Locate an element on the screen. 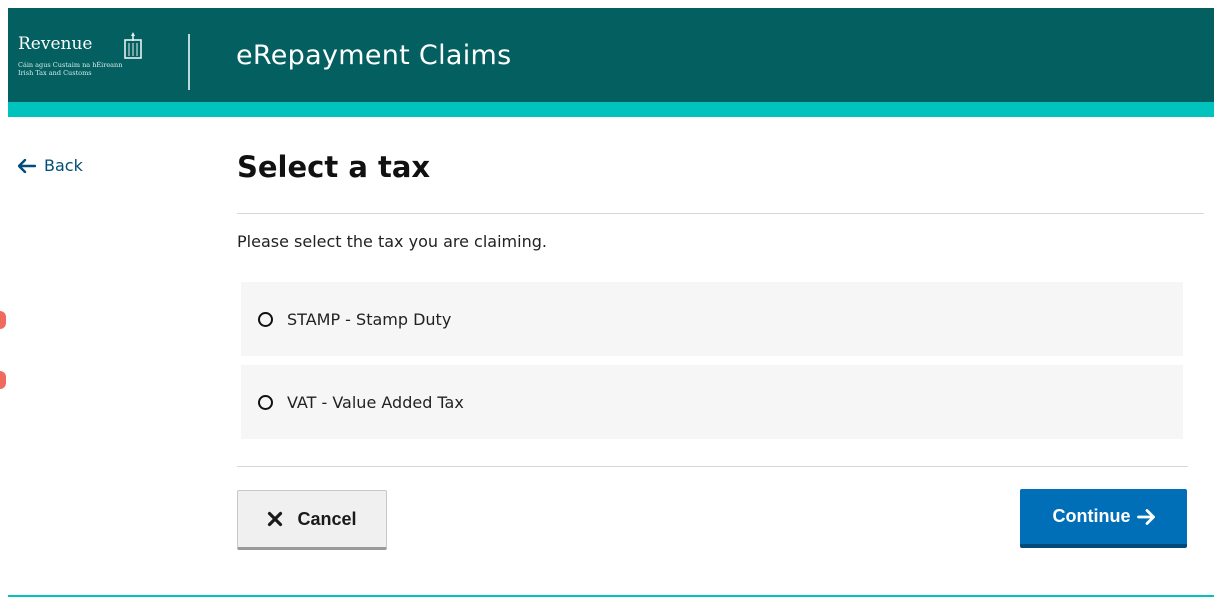  back-link: Back is located at coordinates (50, 165).